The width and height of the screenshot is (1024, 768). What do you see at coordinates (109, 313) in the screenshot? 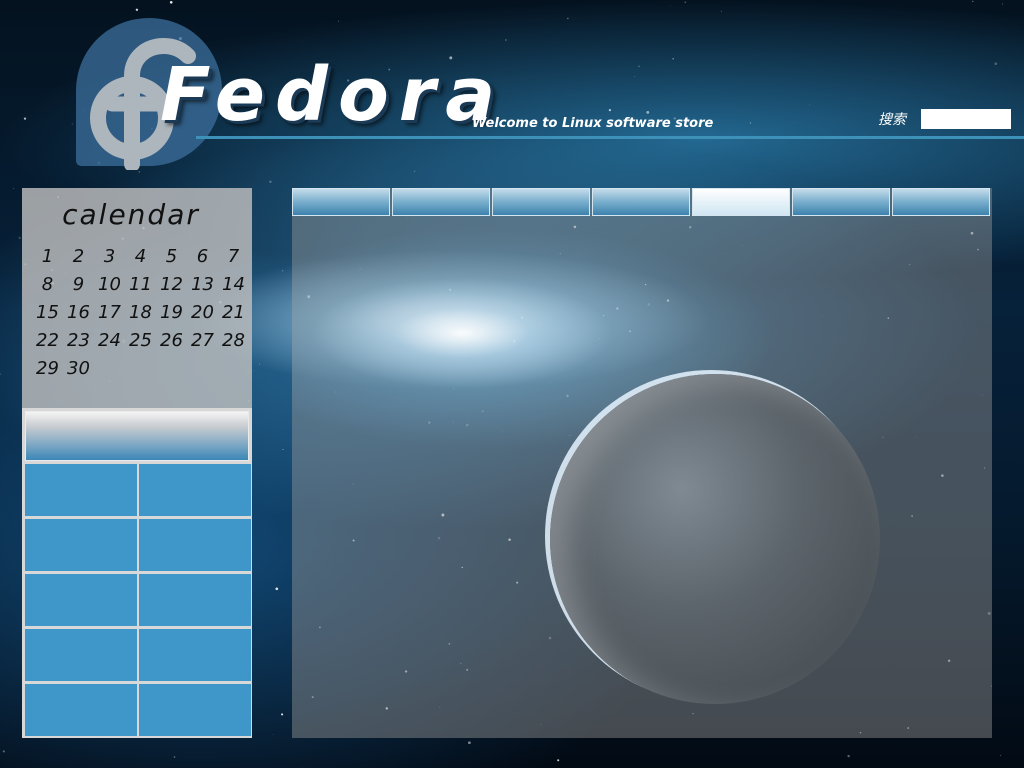
I see `calendar-day: 17` at bounding box center [109, 313].